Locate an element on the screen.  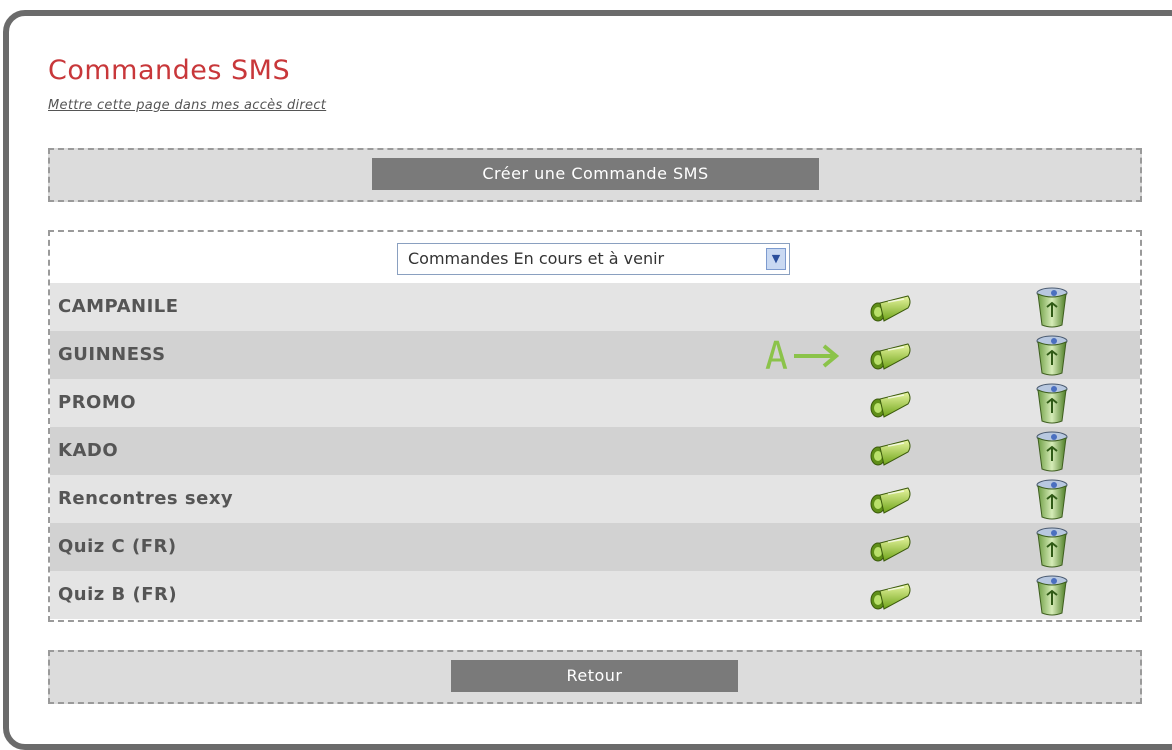
command-name: Quiz B (FR) is located at coordinates (118, 594).